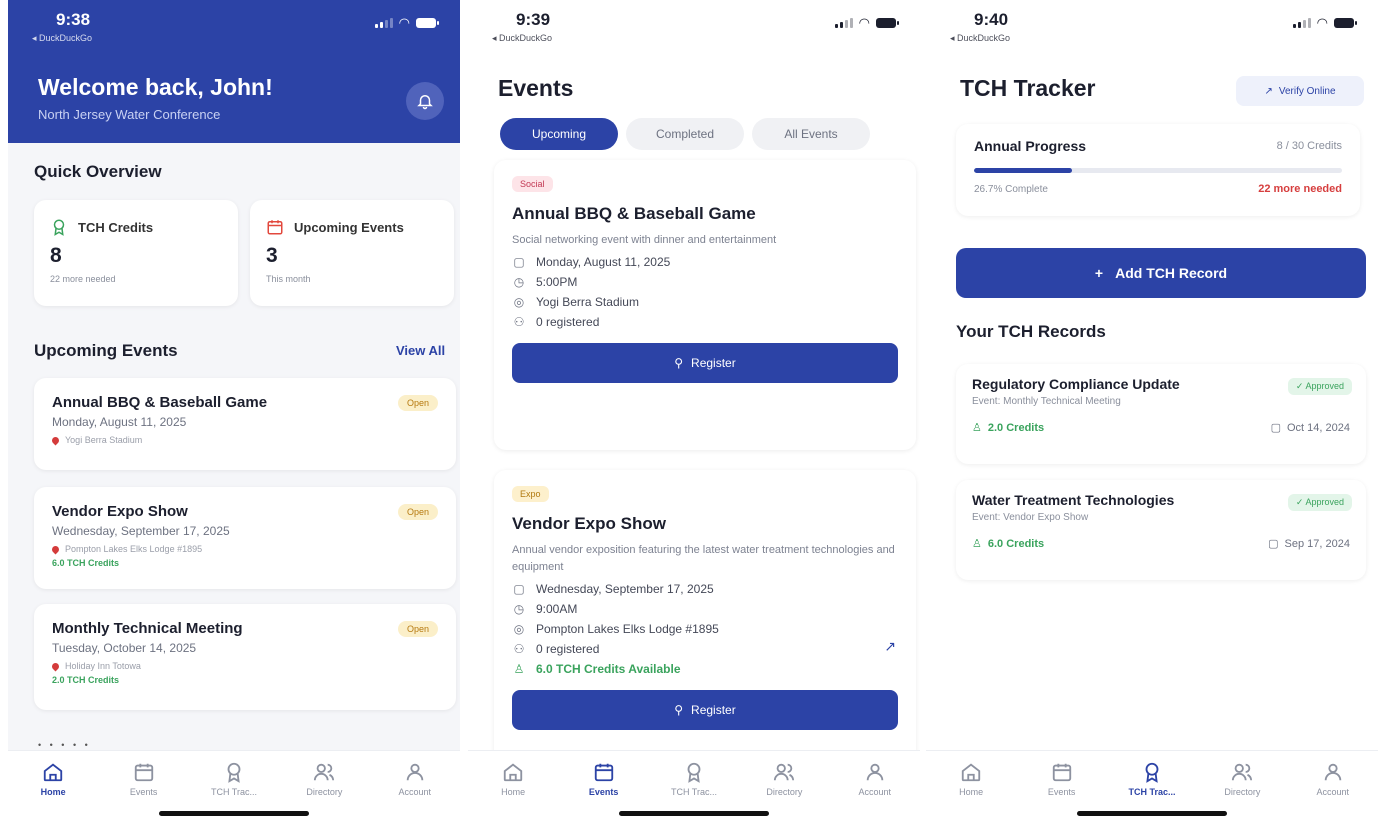 The image size is (1379, 820). What do you see at coordinates (559, 134) in the screenshot?
I see `filter-upcoming: Upcoming` at bounding box center [559, 134].